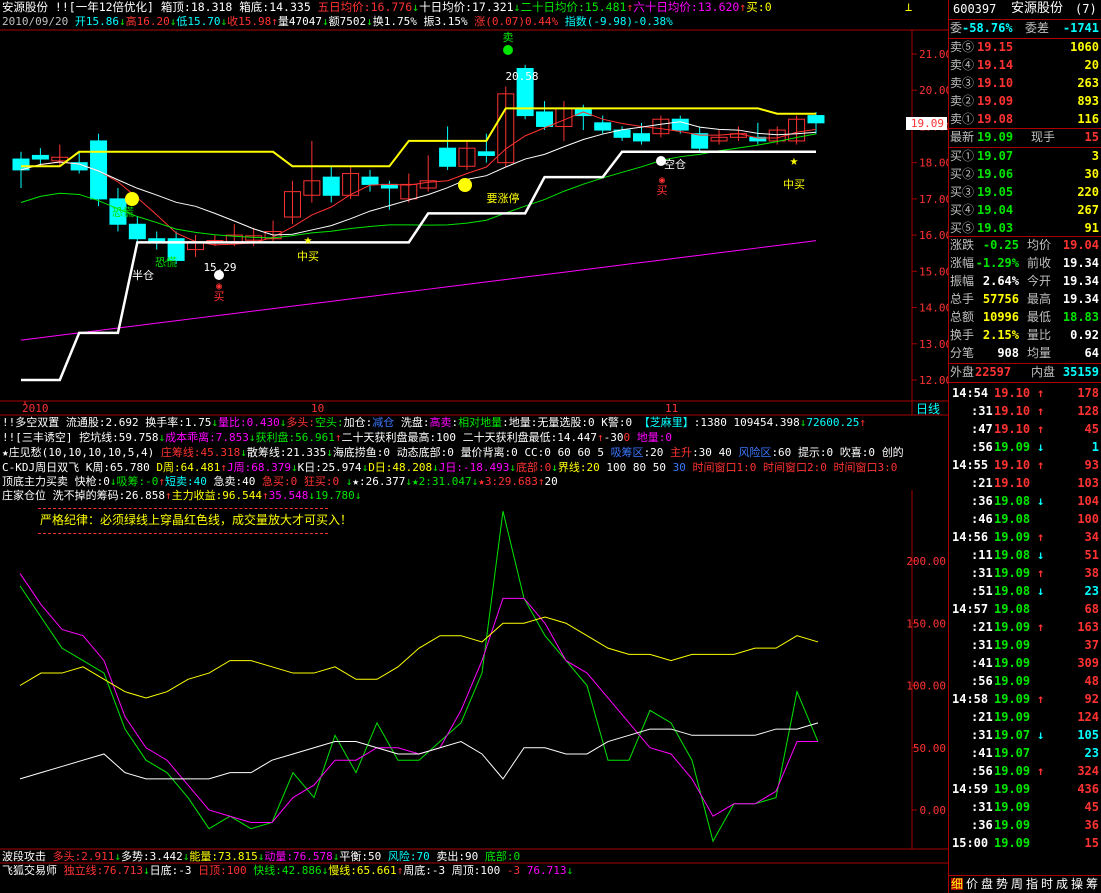 Image resolution: width=1101 pixels, height=893 pixels. I want to click on panel-tab: 周, so click(1017, 884).